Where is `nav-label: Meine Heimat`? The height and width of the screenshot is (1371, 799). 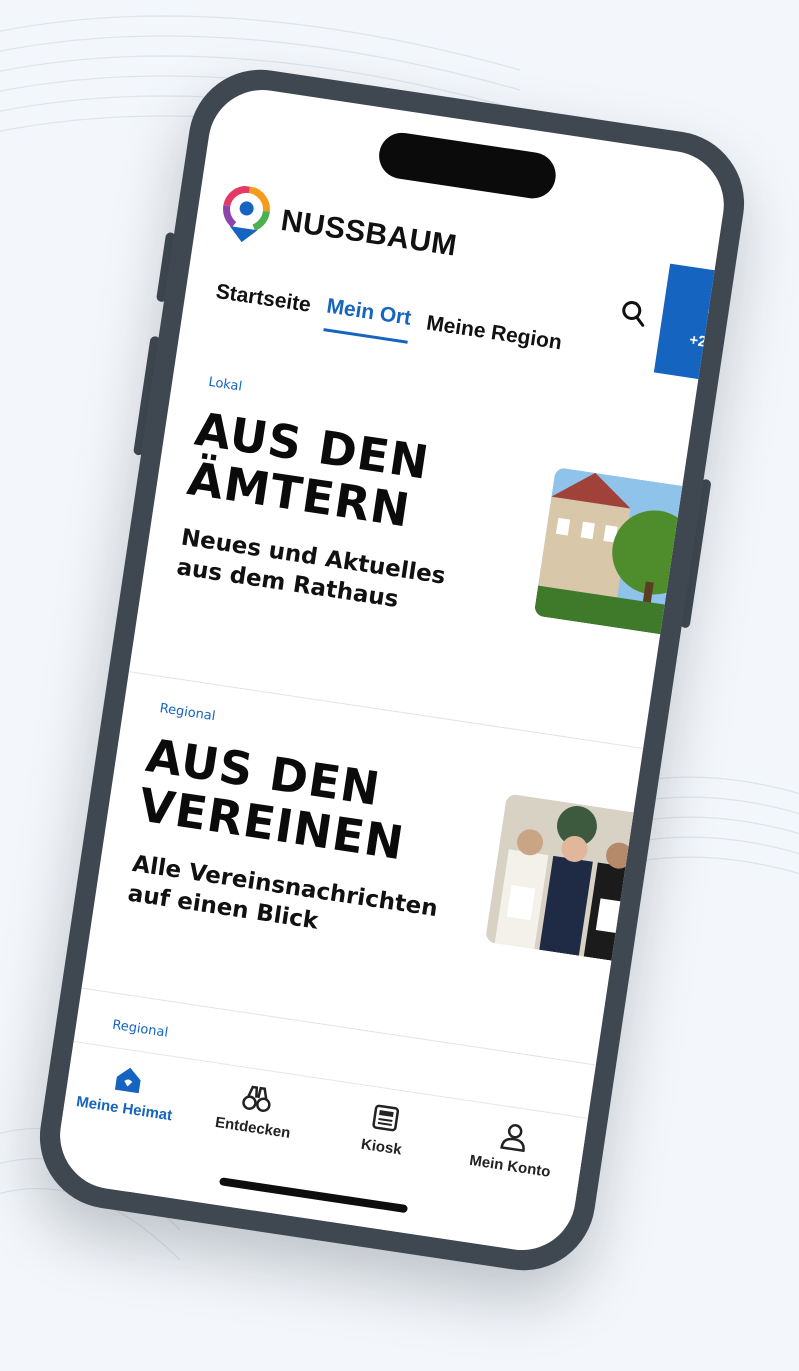 nav-label: Meine Heimat is located at coordinates (124, 1109).